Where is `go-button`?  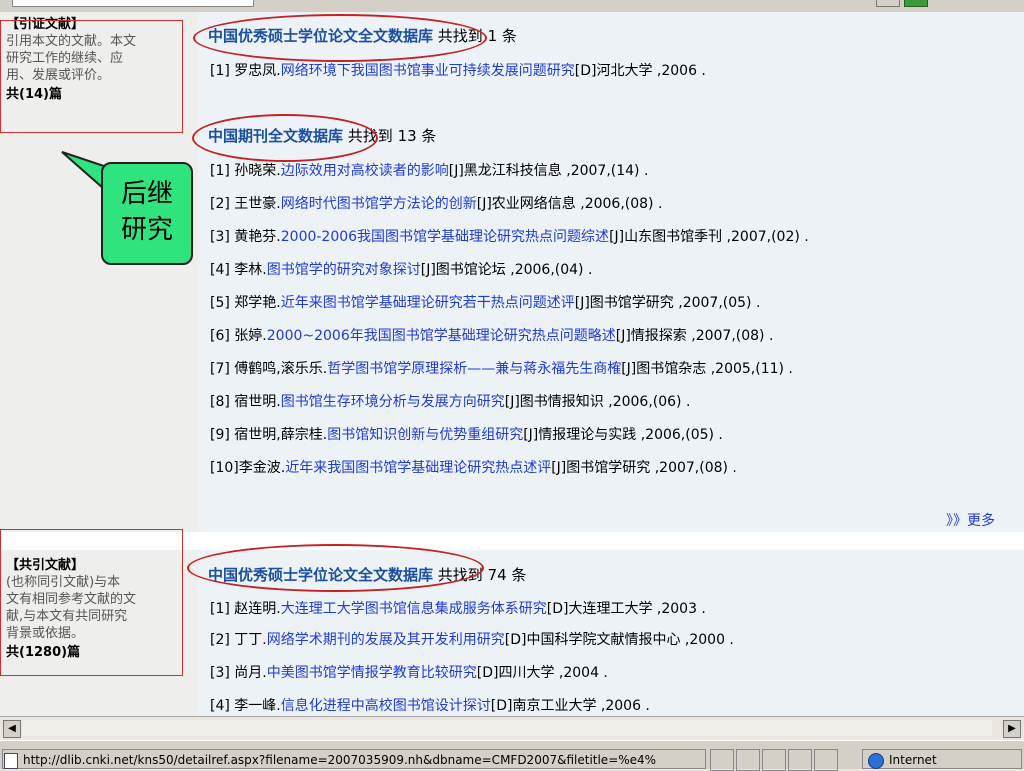
go-button is located at coordinates (916, 3).